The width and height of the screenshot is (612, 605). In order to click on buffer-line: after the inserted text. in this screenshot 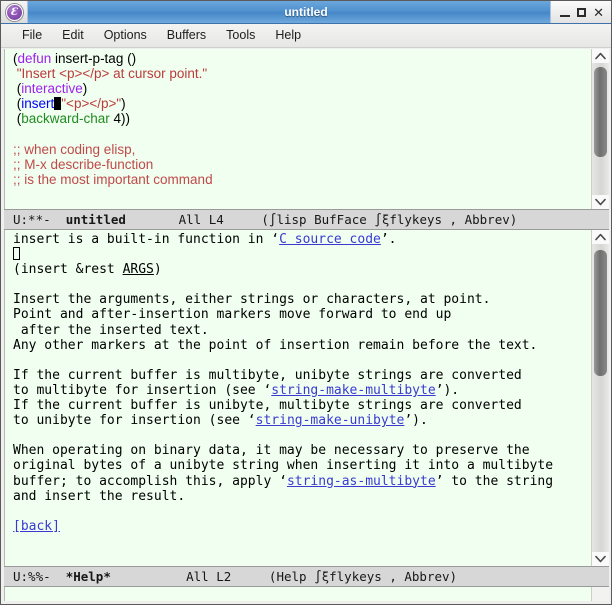, I will do `click(302, 330)`.